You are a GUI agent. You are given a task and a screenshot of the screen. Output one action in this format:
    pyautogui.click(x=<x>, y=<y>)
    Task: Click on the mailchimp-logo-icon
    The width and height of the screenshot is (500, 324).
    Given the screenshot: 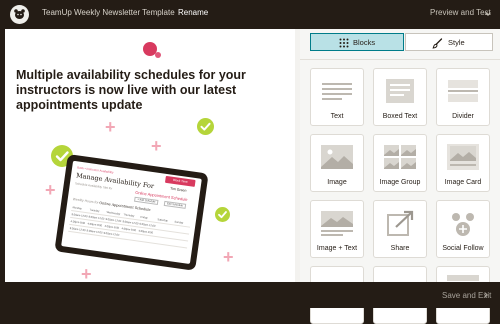 What is the action you would take?
    pyautogui.click(x=19, y=14)
    